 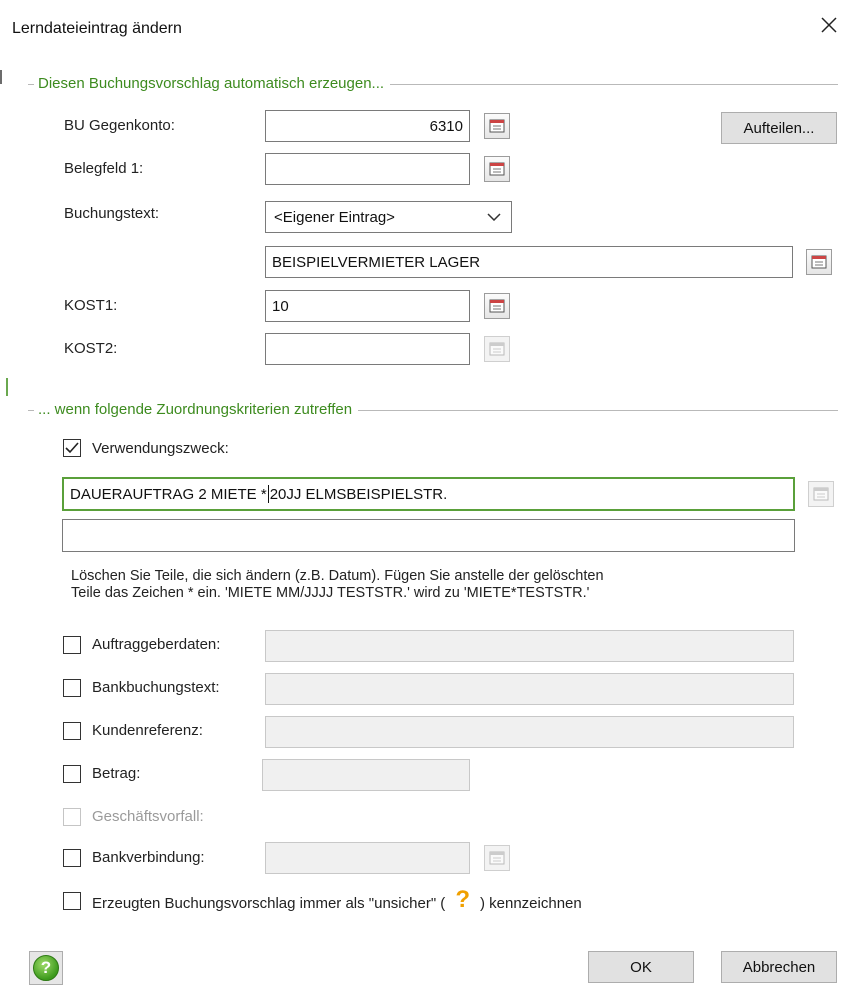 I want to click on unsicher-checkbox, so click(x=72, y=901).